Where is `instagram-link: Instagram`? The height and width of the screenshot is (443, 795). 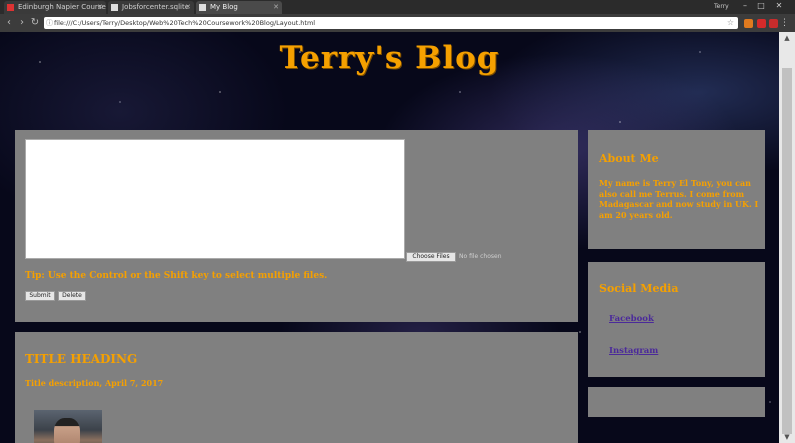
instagram-link: Instagram is located at coordinates (633, 351).